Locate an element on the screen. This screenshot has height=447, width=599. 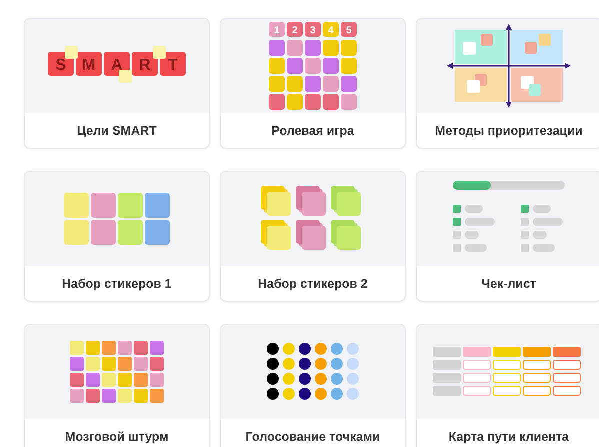
template-card: S M A R T Цели SMART is located at coordinates (117, 83).